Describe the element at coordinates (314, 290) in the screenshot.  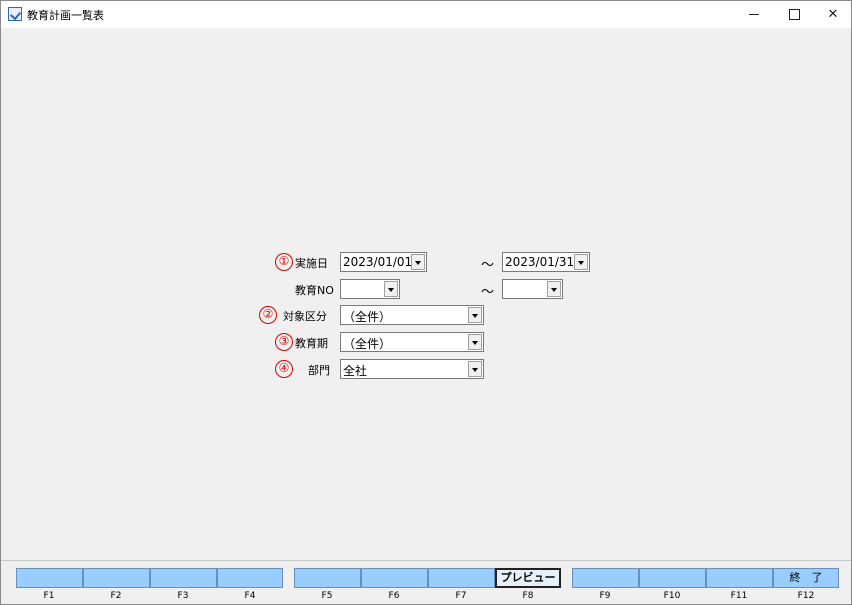
I see `edu-no-label: 教育NO` at that location.